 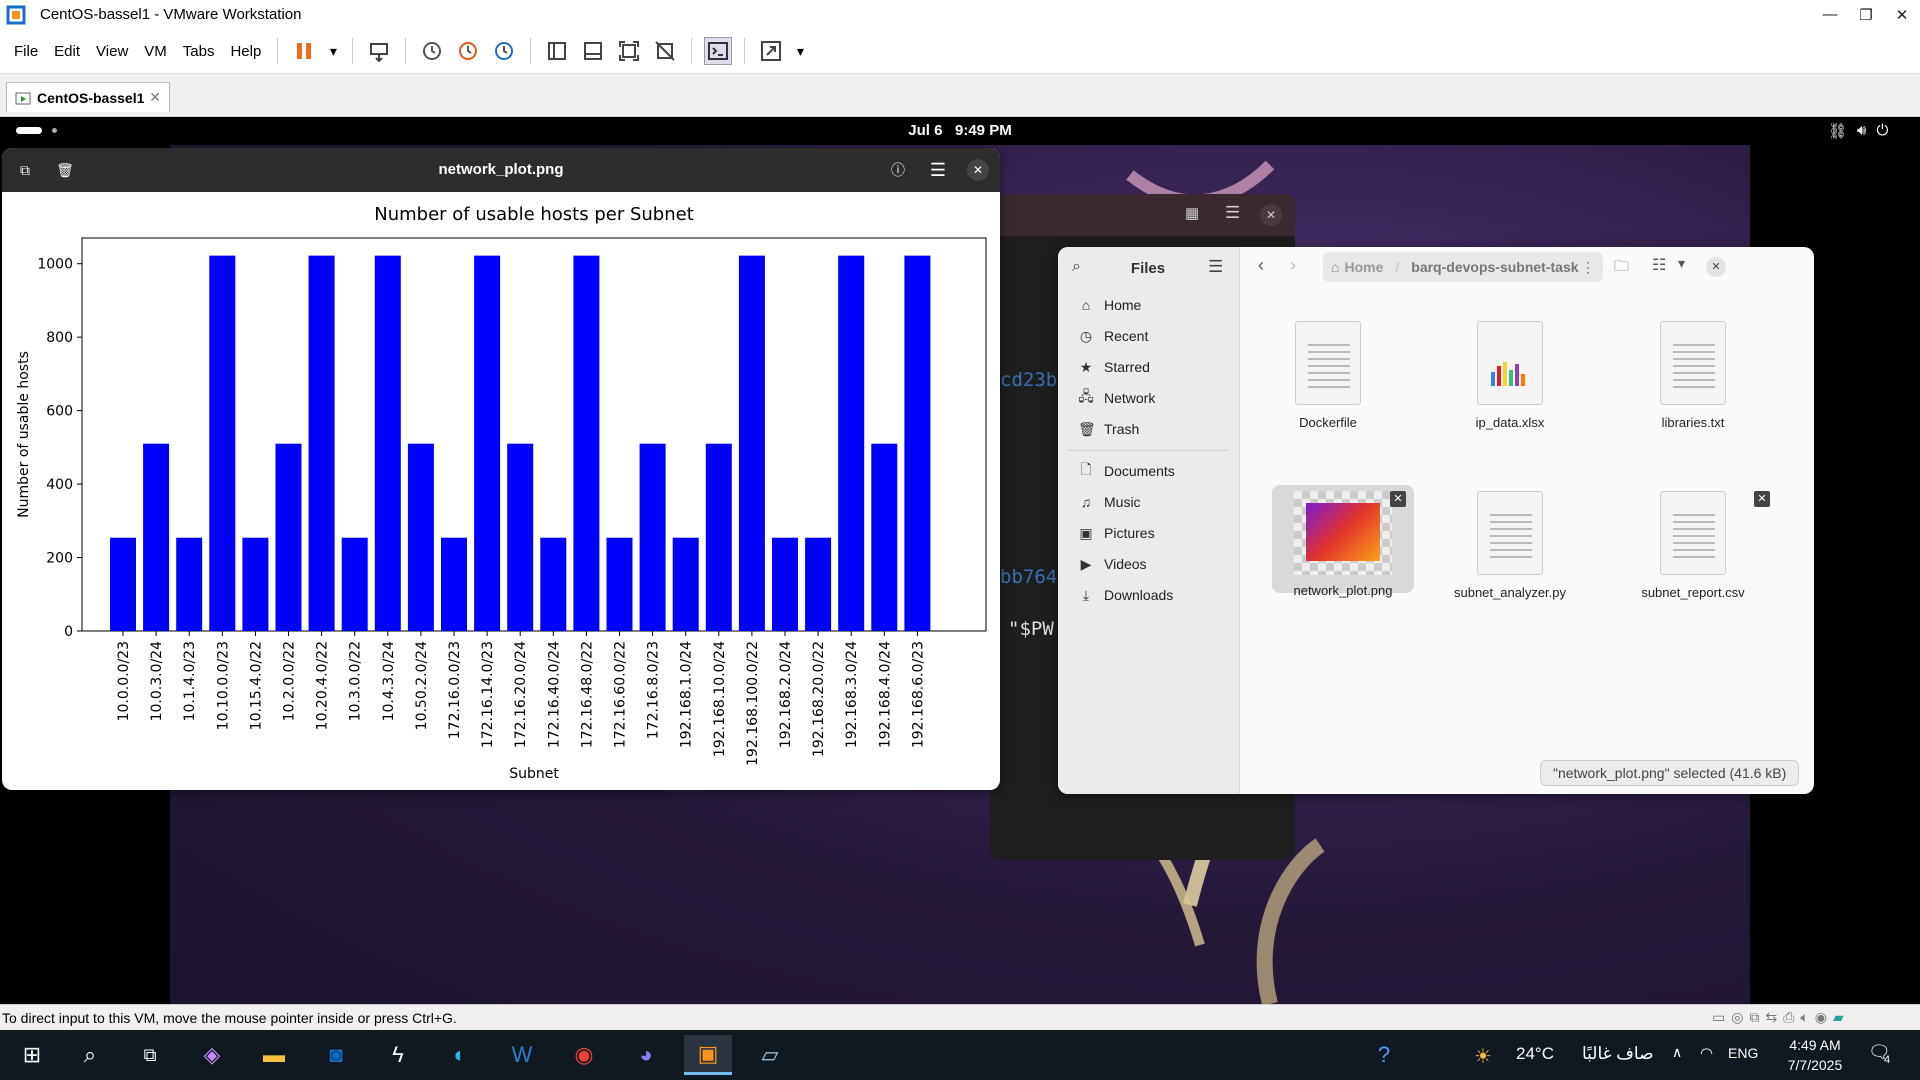 What do you see at coordinates (1858, 131) in the screenshot?
I see `system-status-area: ⛓ 🔊︎ ⏻` at bounding box center [1858, 131].